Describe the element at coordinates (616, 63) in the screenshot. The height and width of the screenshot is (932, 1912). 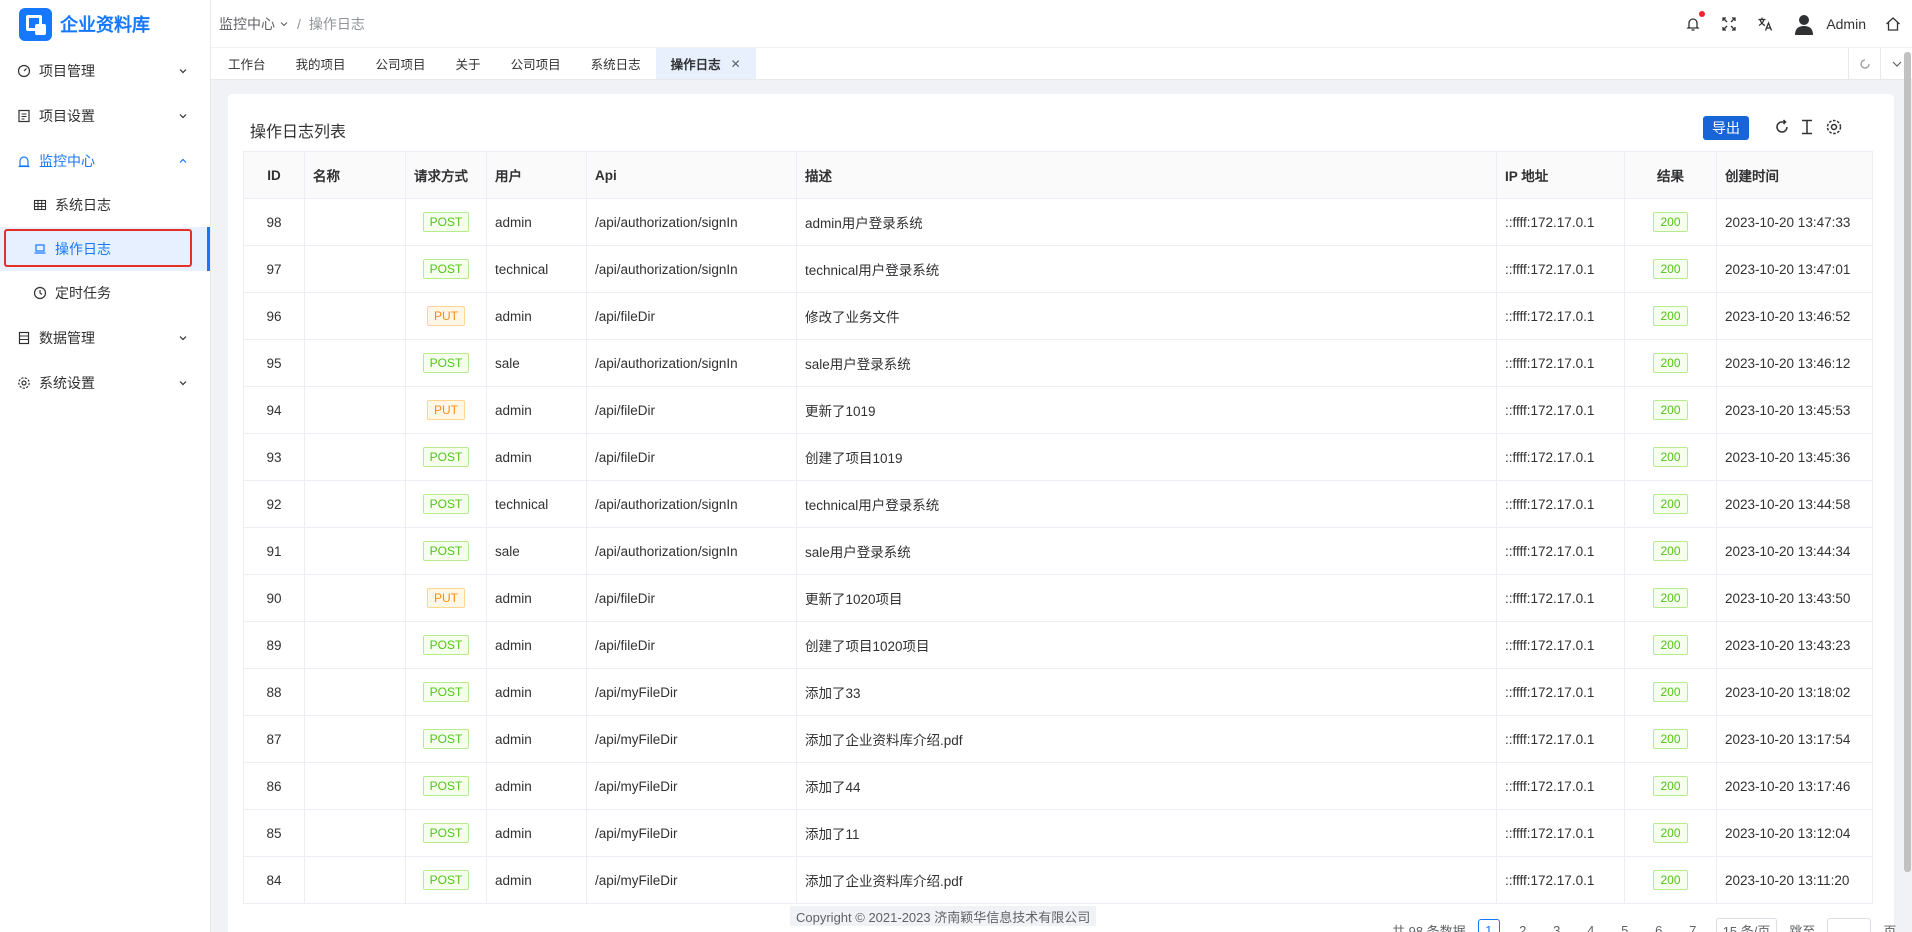
I see `tab-system-log: 系统日志` at that location.